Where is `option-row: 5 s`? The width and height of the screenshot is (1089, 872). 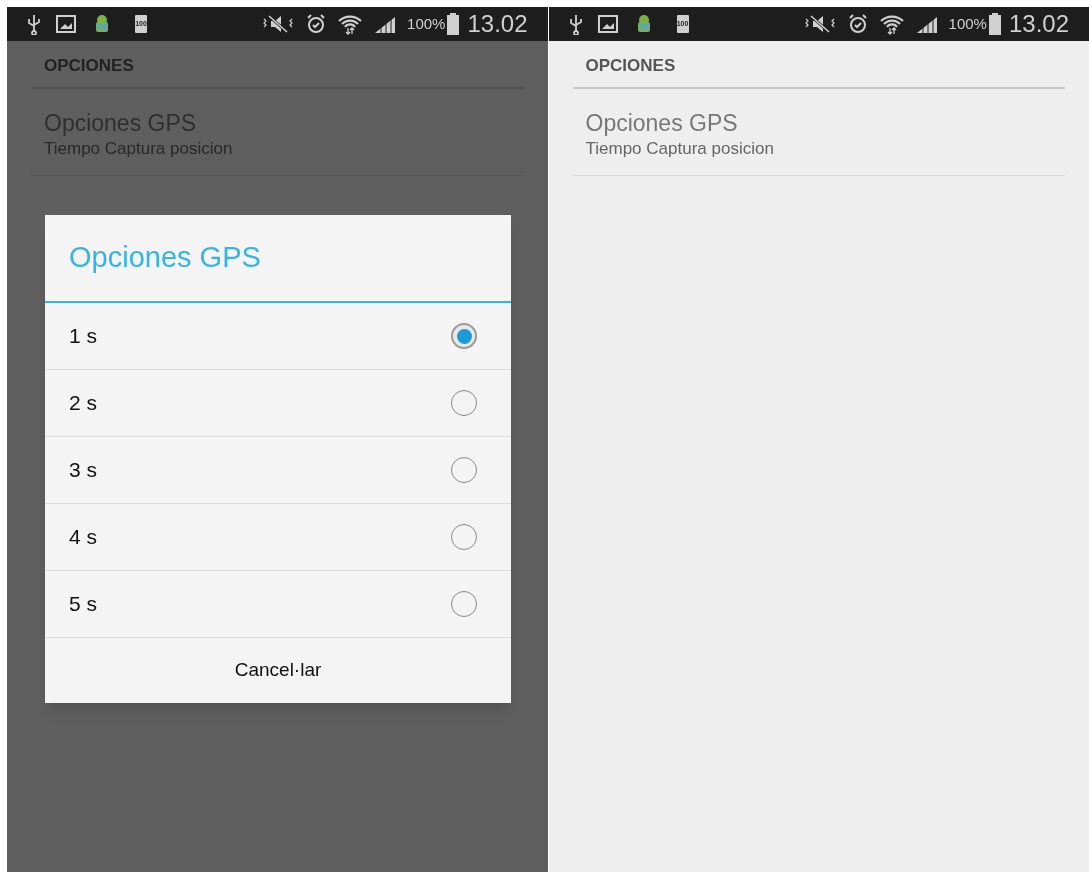 option-row: 5 s is located at coordinates (278, 604).